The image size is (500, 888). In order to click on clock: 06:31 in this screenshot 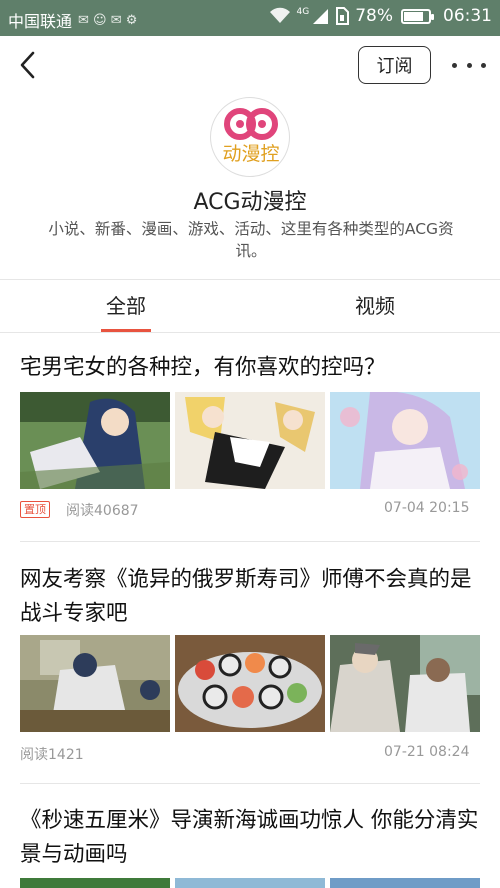, I will do `click(467, 16)`.